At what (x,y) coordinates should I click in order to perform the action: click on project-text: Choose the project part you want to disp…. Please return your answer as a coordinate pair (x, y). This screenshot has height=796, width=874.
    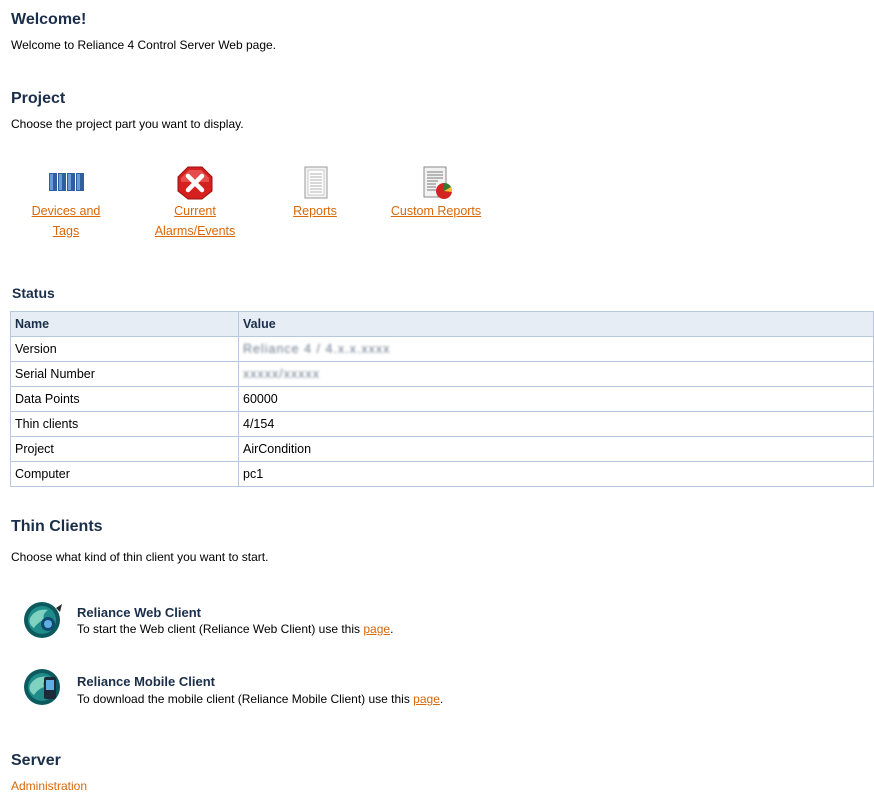
    Looking at the image, I should click on (127, 124).